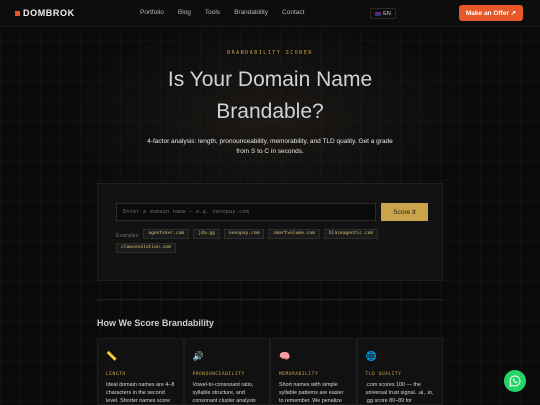 This screenshot has height=405, width=540. I want to click on language-label: EN, so click(387, 13).